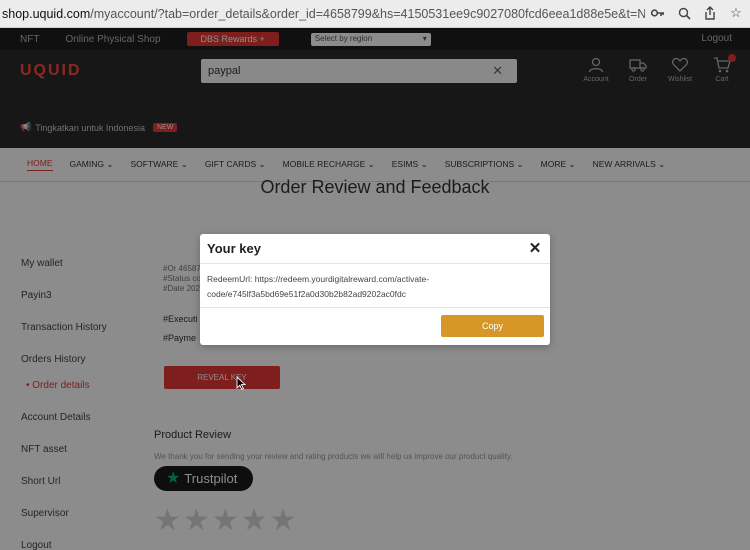 The height and width of the screenshot is (550, 750). What do you see at coordinates (241, 383) in the screenshot?
I see `mouse-cursor-icon` at bounding box center [241, 383].